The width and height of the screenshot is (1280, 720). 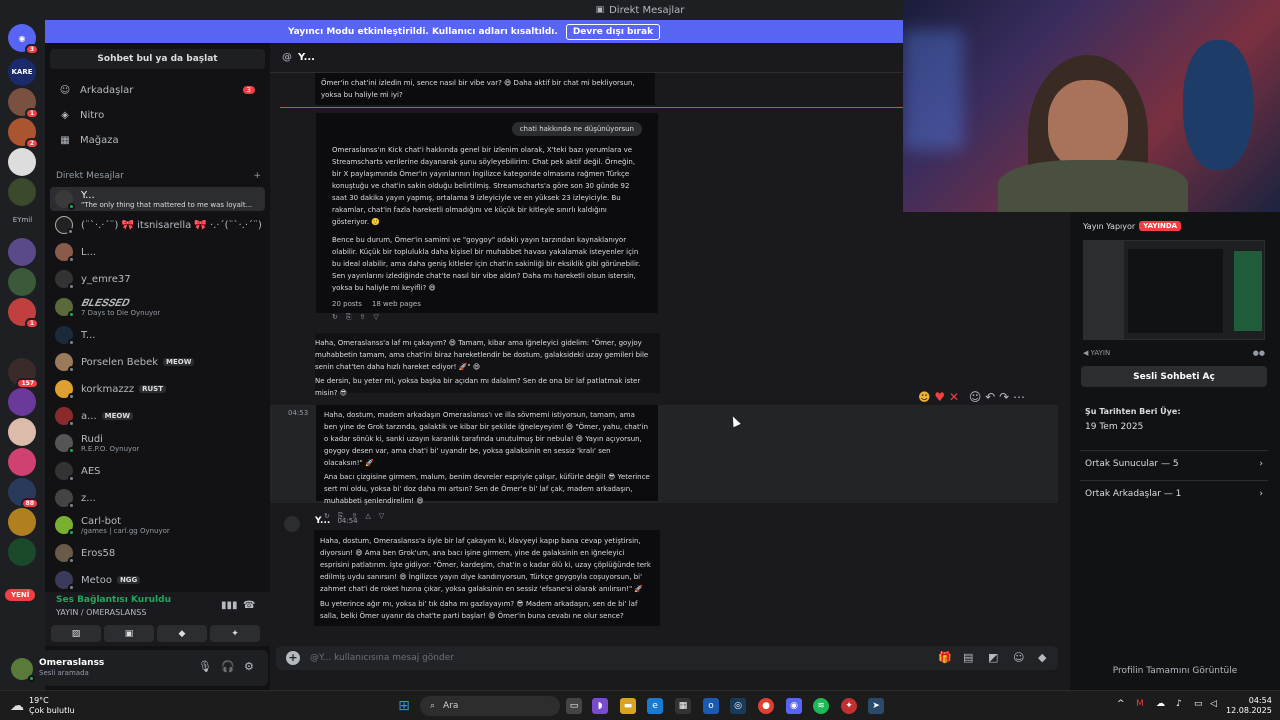 What do you see at coordinates (157, 471) in the screenshot?
I see `dm-item: AES` at bounding box center [157, 471].